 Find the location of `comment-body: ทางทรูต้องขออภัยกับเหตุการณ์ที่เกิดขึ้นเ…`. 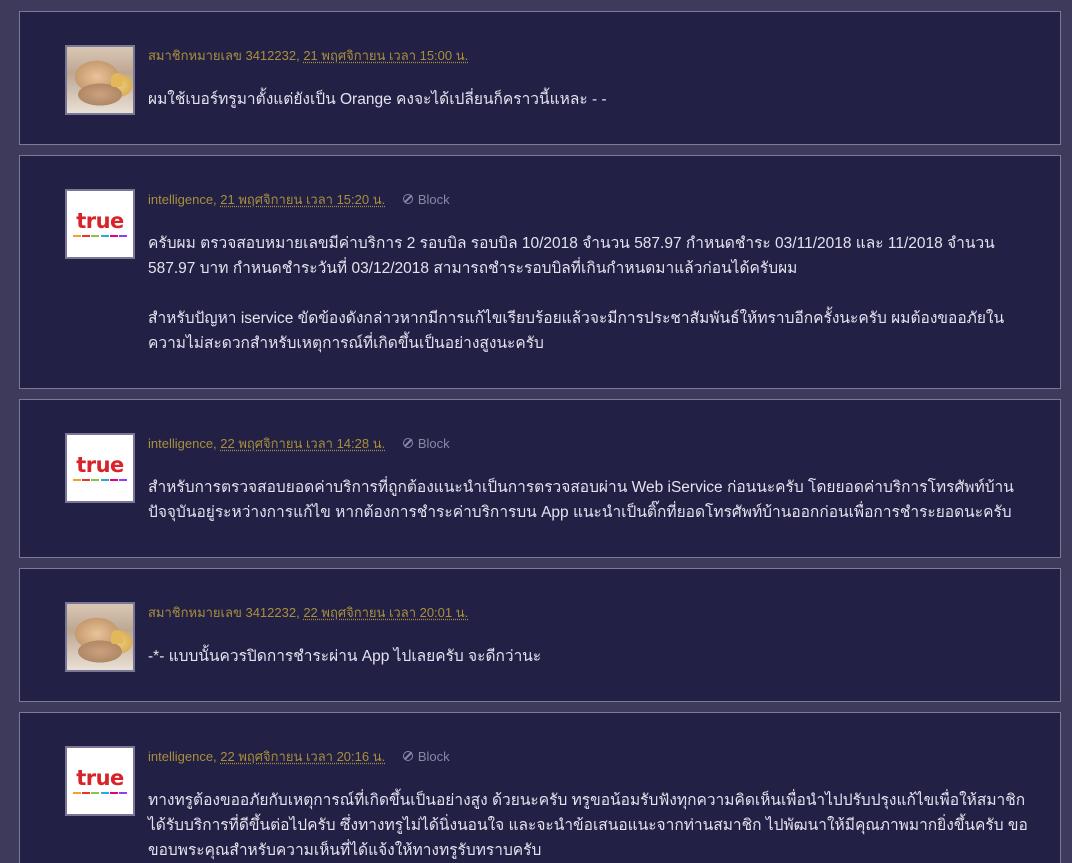

comment-body: ทางทรูต้องขออภัยกับเหตุการณ์ที่เกิดขึ้นเ… is located at coordinates (588, 825).